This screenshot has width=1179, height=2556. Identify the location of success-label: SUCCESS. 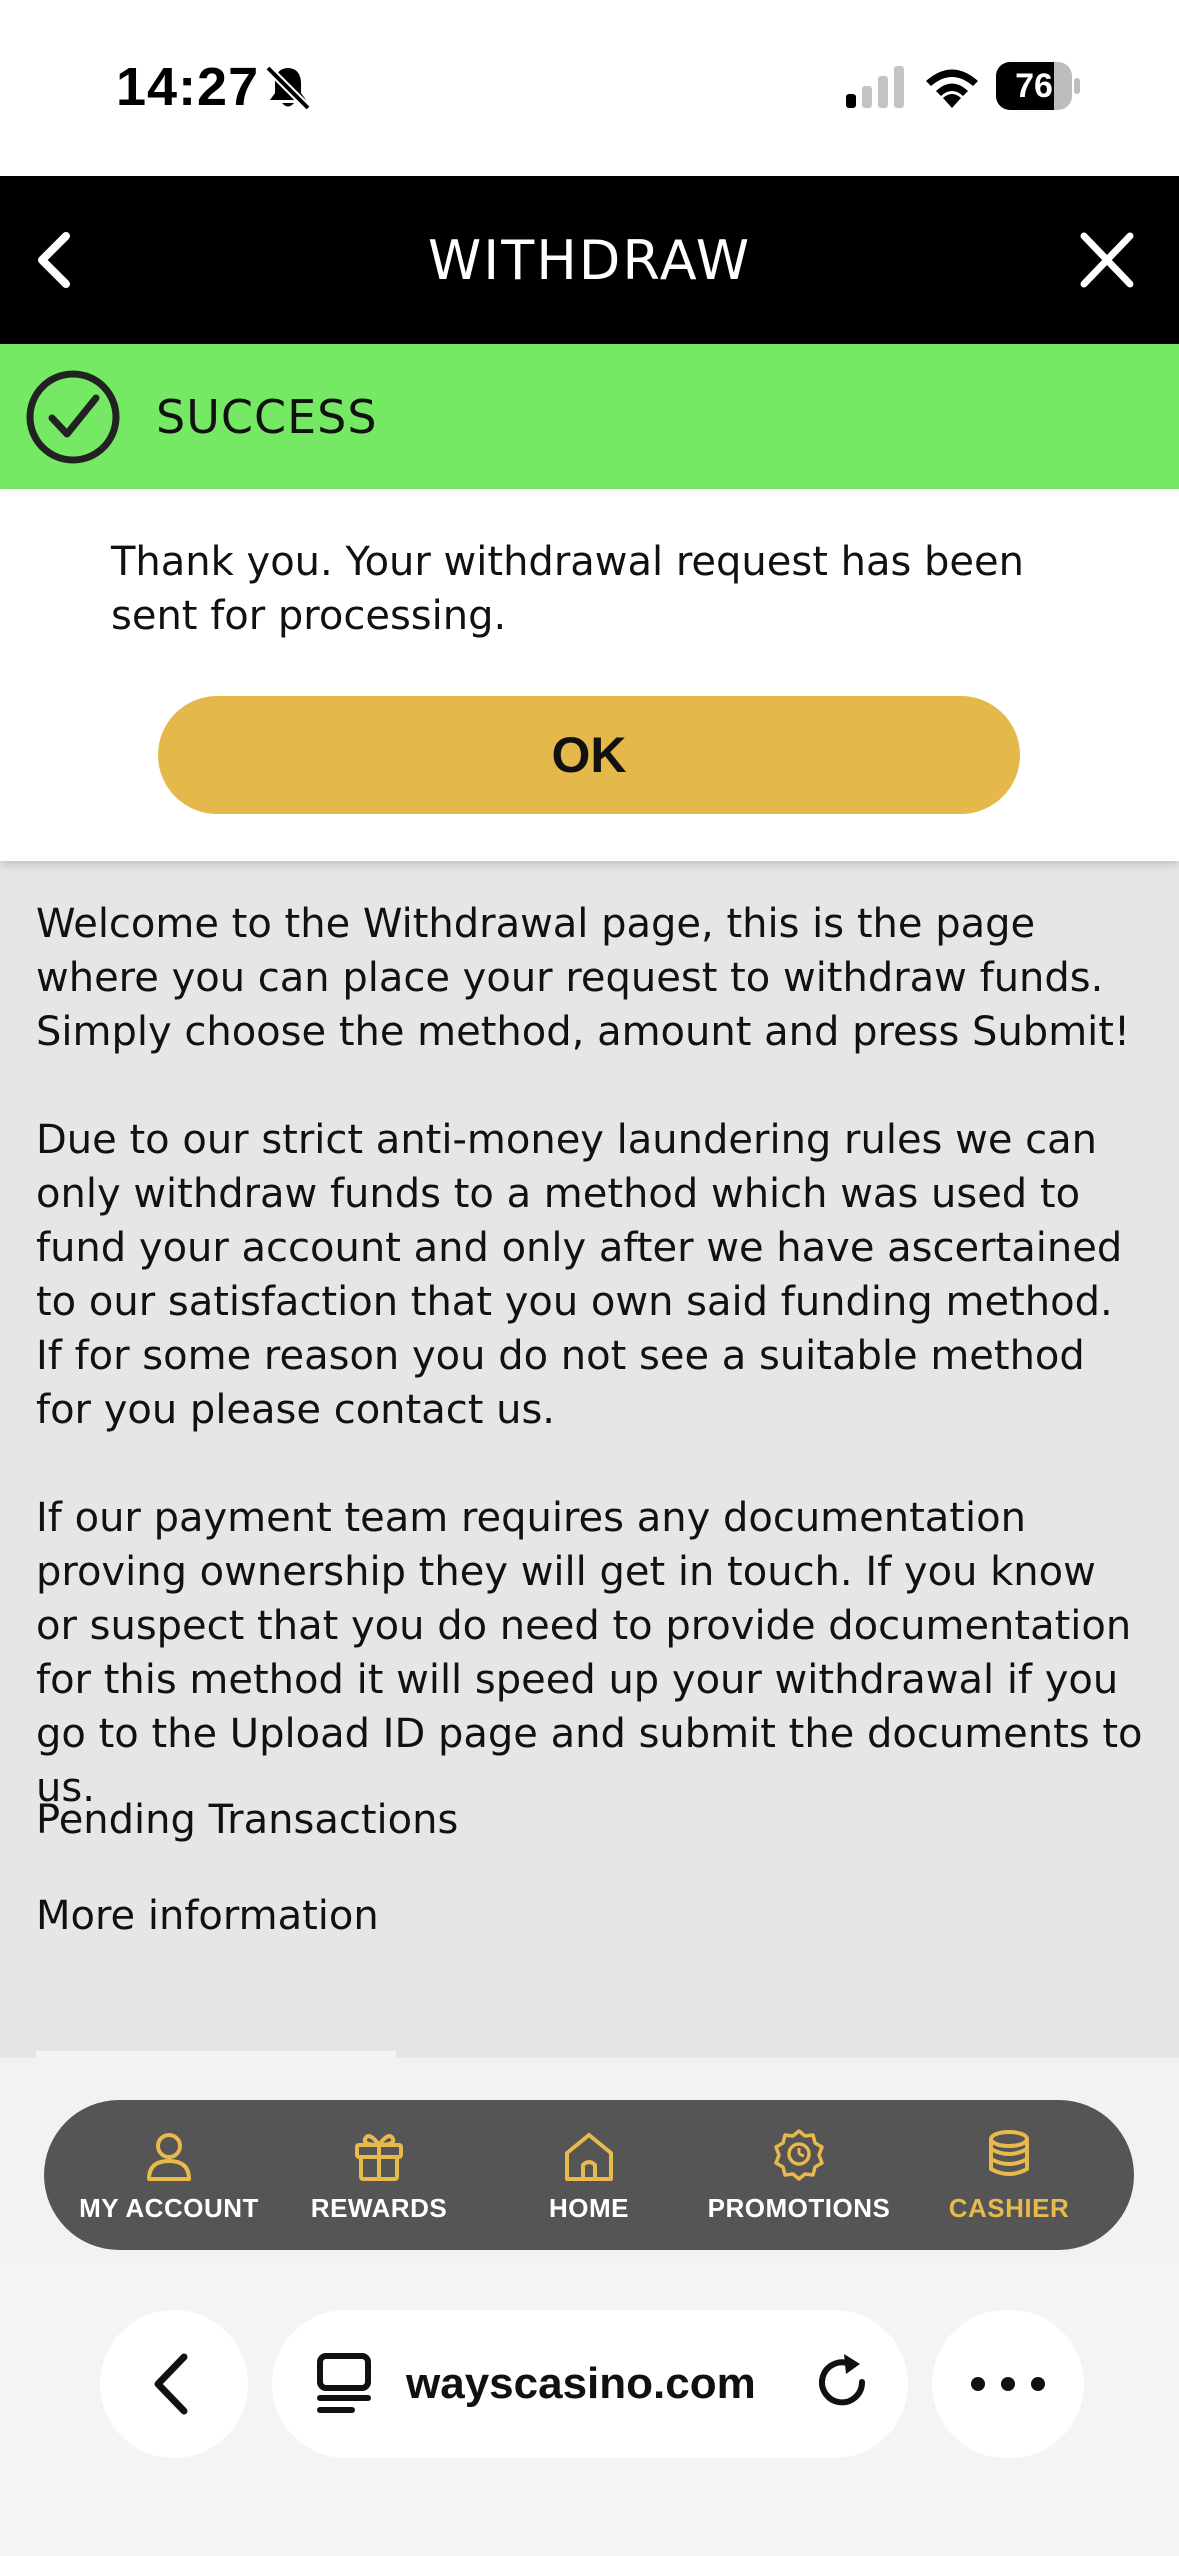
(267, 416).